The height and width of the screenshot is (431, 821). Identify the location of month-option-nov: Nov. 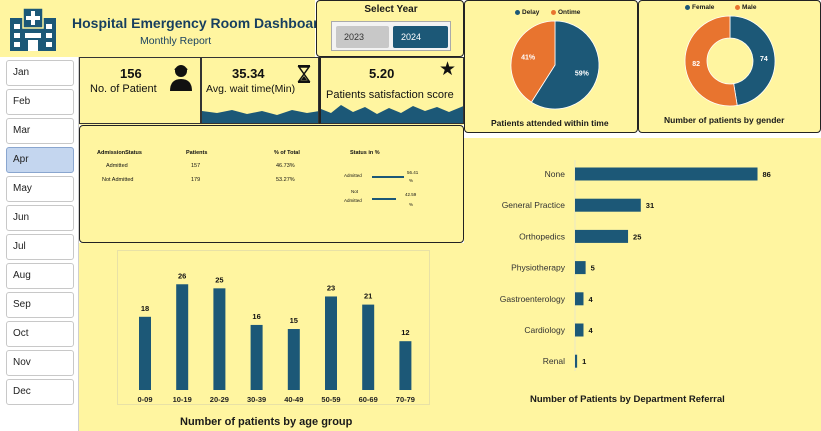
(40, 363).